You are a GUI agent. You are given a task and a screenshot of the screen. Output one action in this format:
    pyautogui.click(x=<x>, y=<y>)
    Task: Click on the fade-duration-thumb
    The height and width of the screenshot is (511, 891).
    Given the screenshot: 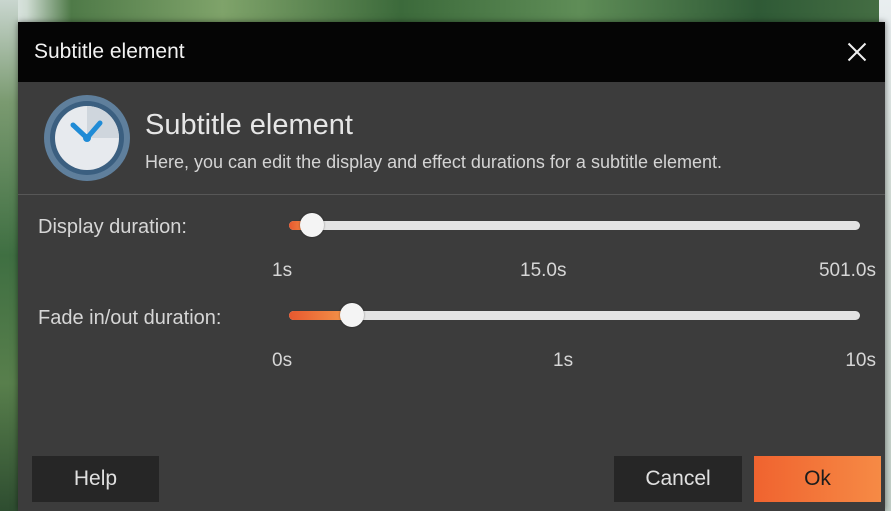 What is the action you would take?
    pyautogui.click(x=351, y=315)
    